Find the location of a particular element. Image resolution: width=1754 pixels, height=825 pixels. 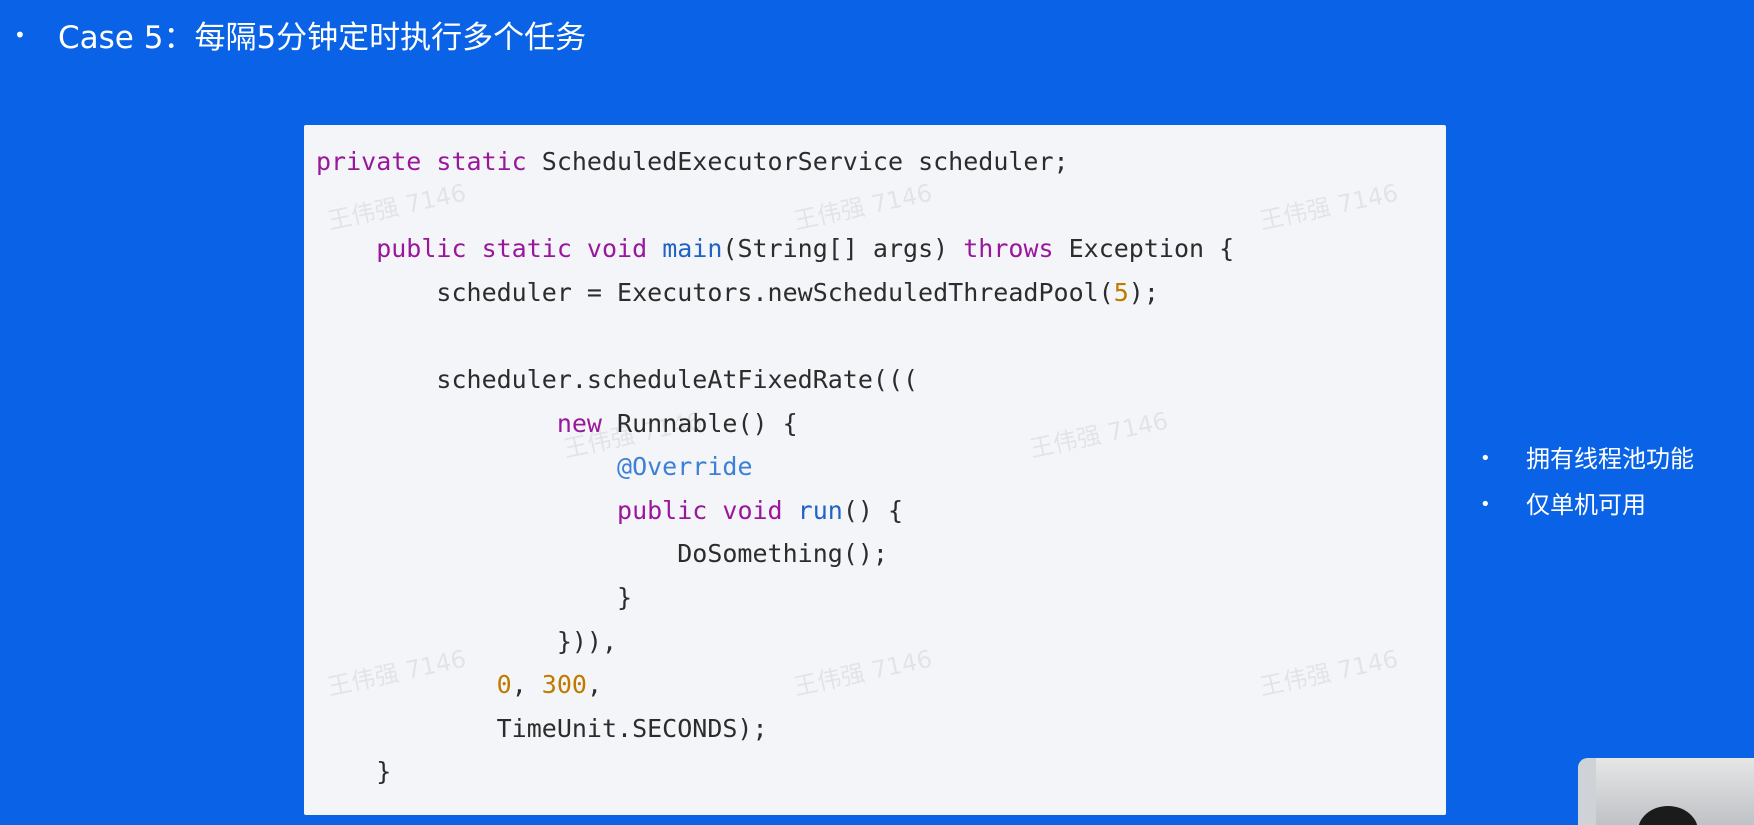

code-token: new is located at coordinates (579, 423).